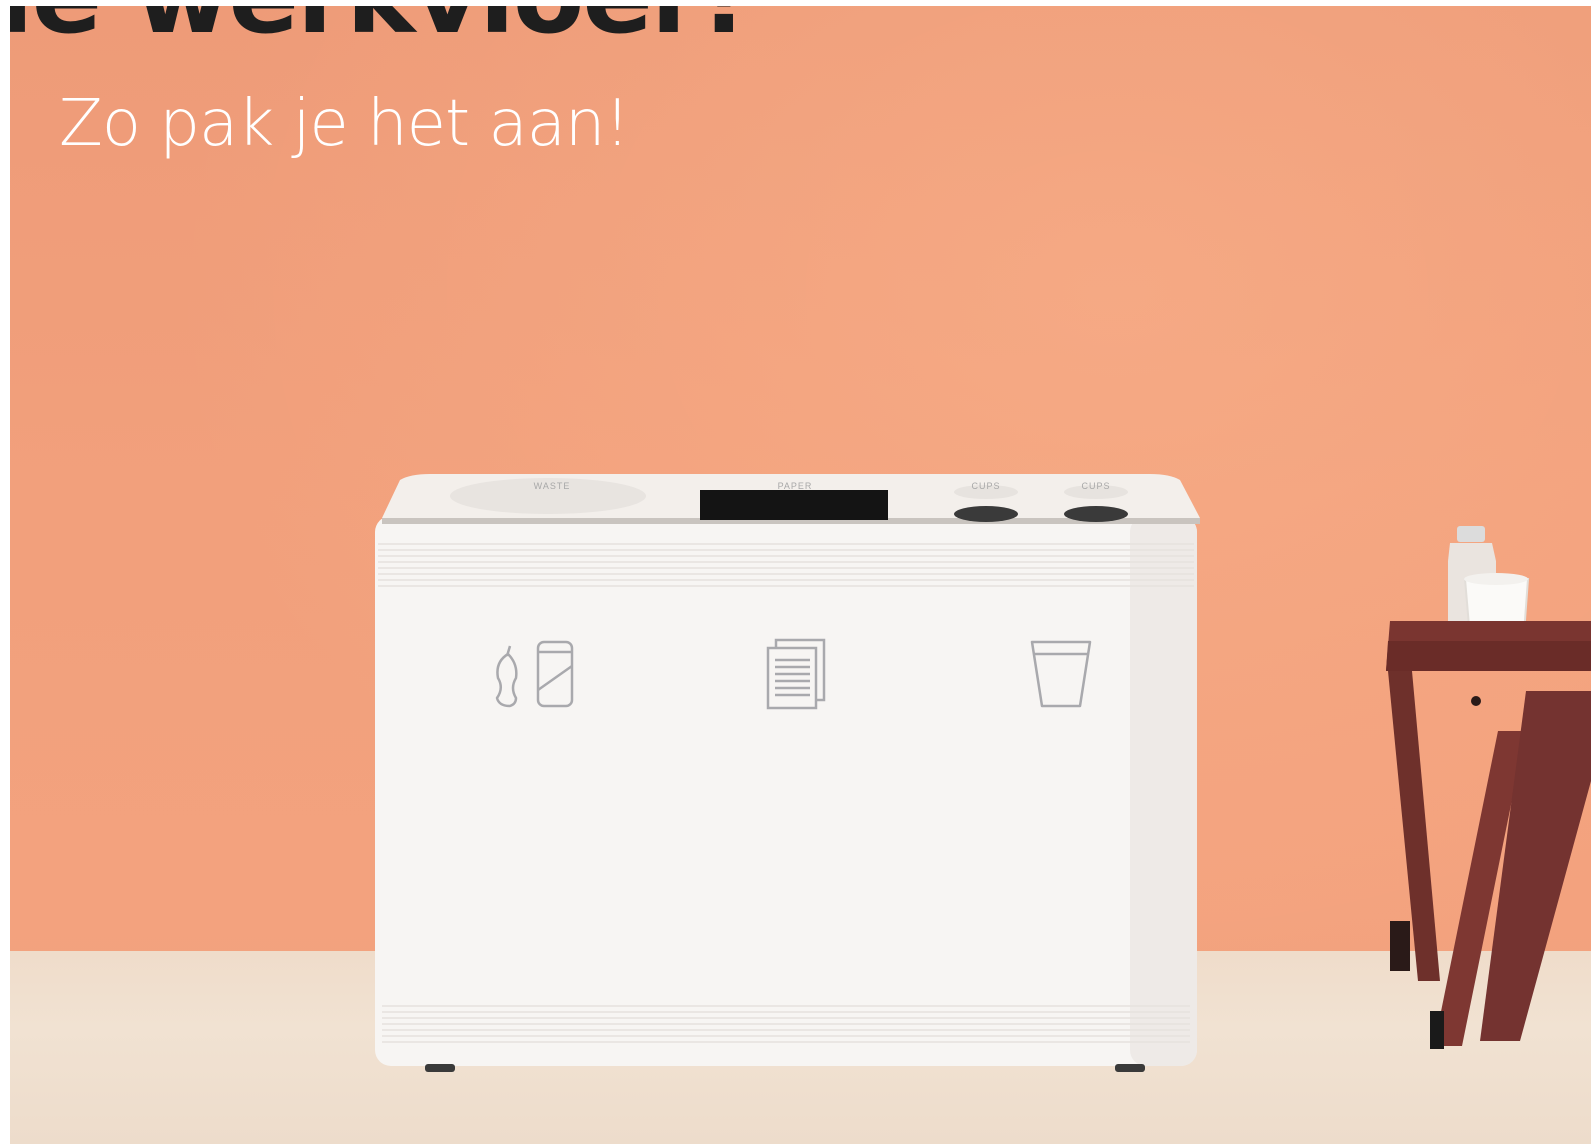 This screenshot has width=1591, height=1144. What do you see at coordinates (786, 1024) in the screenshot?
I see `bin-ribbed-band-bottom` at bounding box center [786, 1024].